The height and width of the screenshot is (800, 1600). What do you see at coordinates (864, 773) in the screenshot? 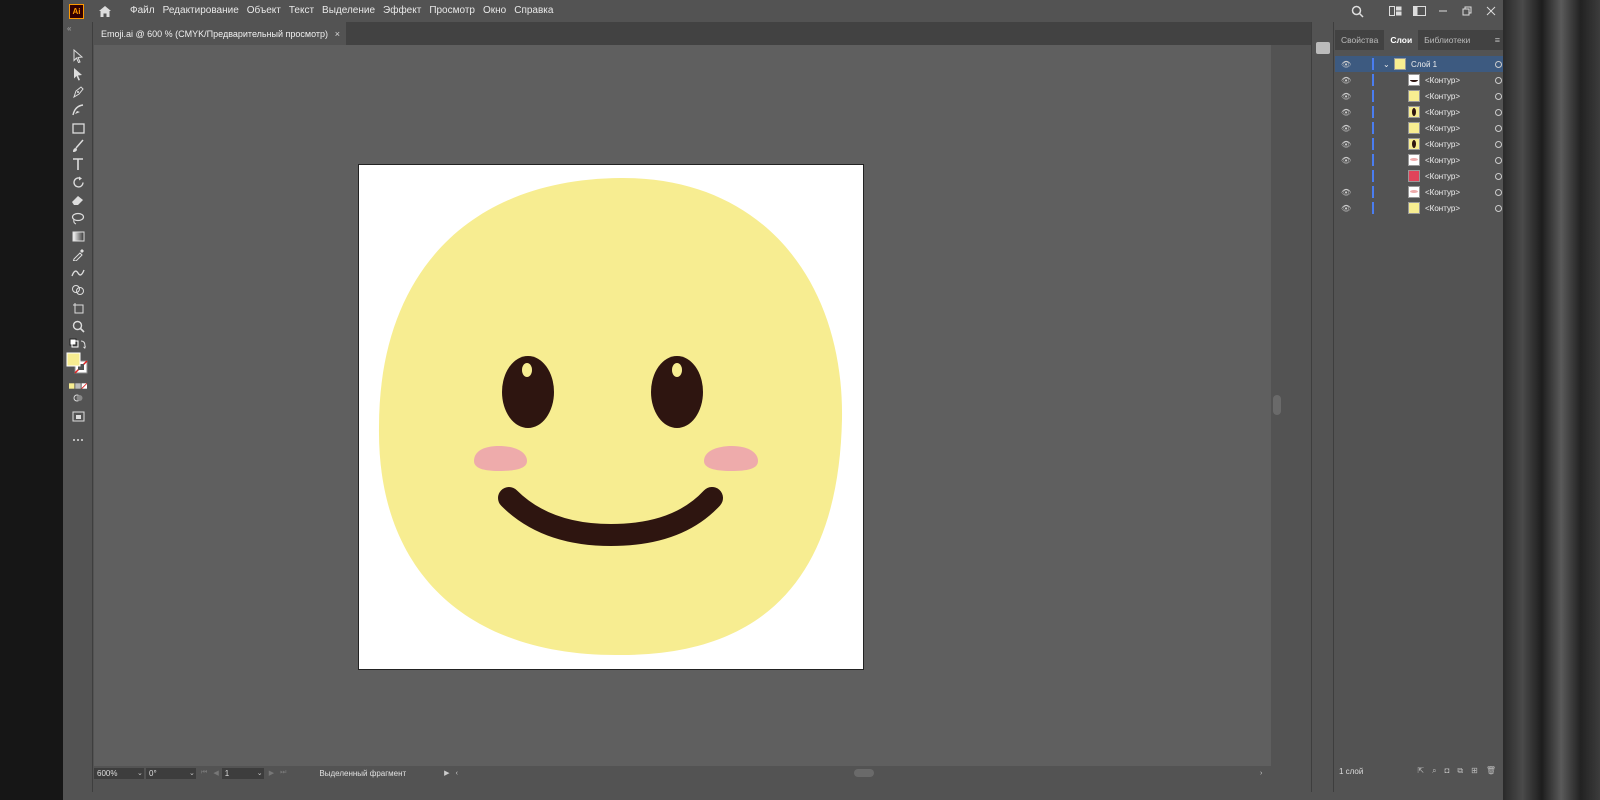
I see `horizontal-scroll-thumb` at bounding box center [864, 773].